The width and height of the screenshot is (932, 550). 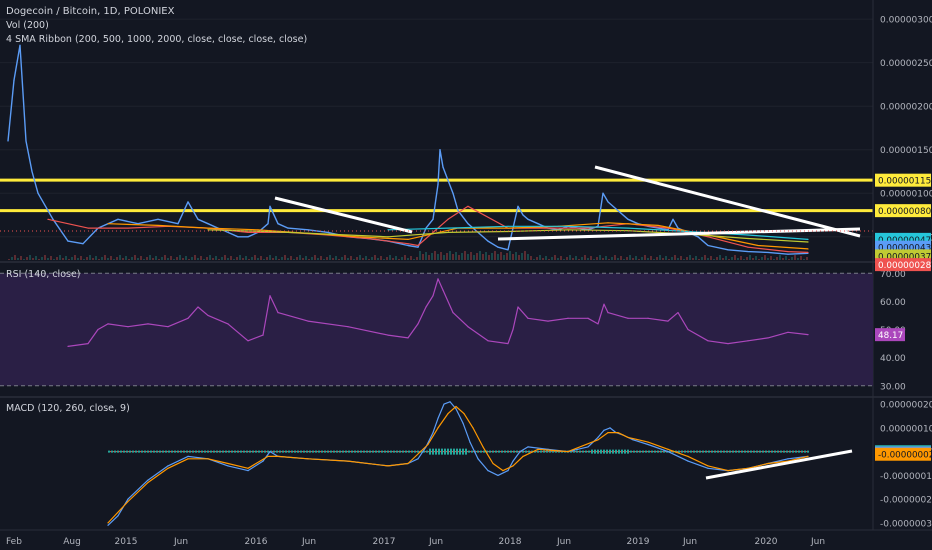 I want to click on series-sma500-point, so click(x=758, y=245).